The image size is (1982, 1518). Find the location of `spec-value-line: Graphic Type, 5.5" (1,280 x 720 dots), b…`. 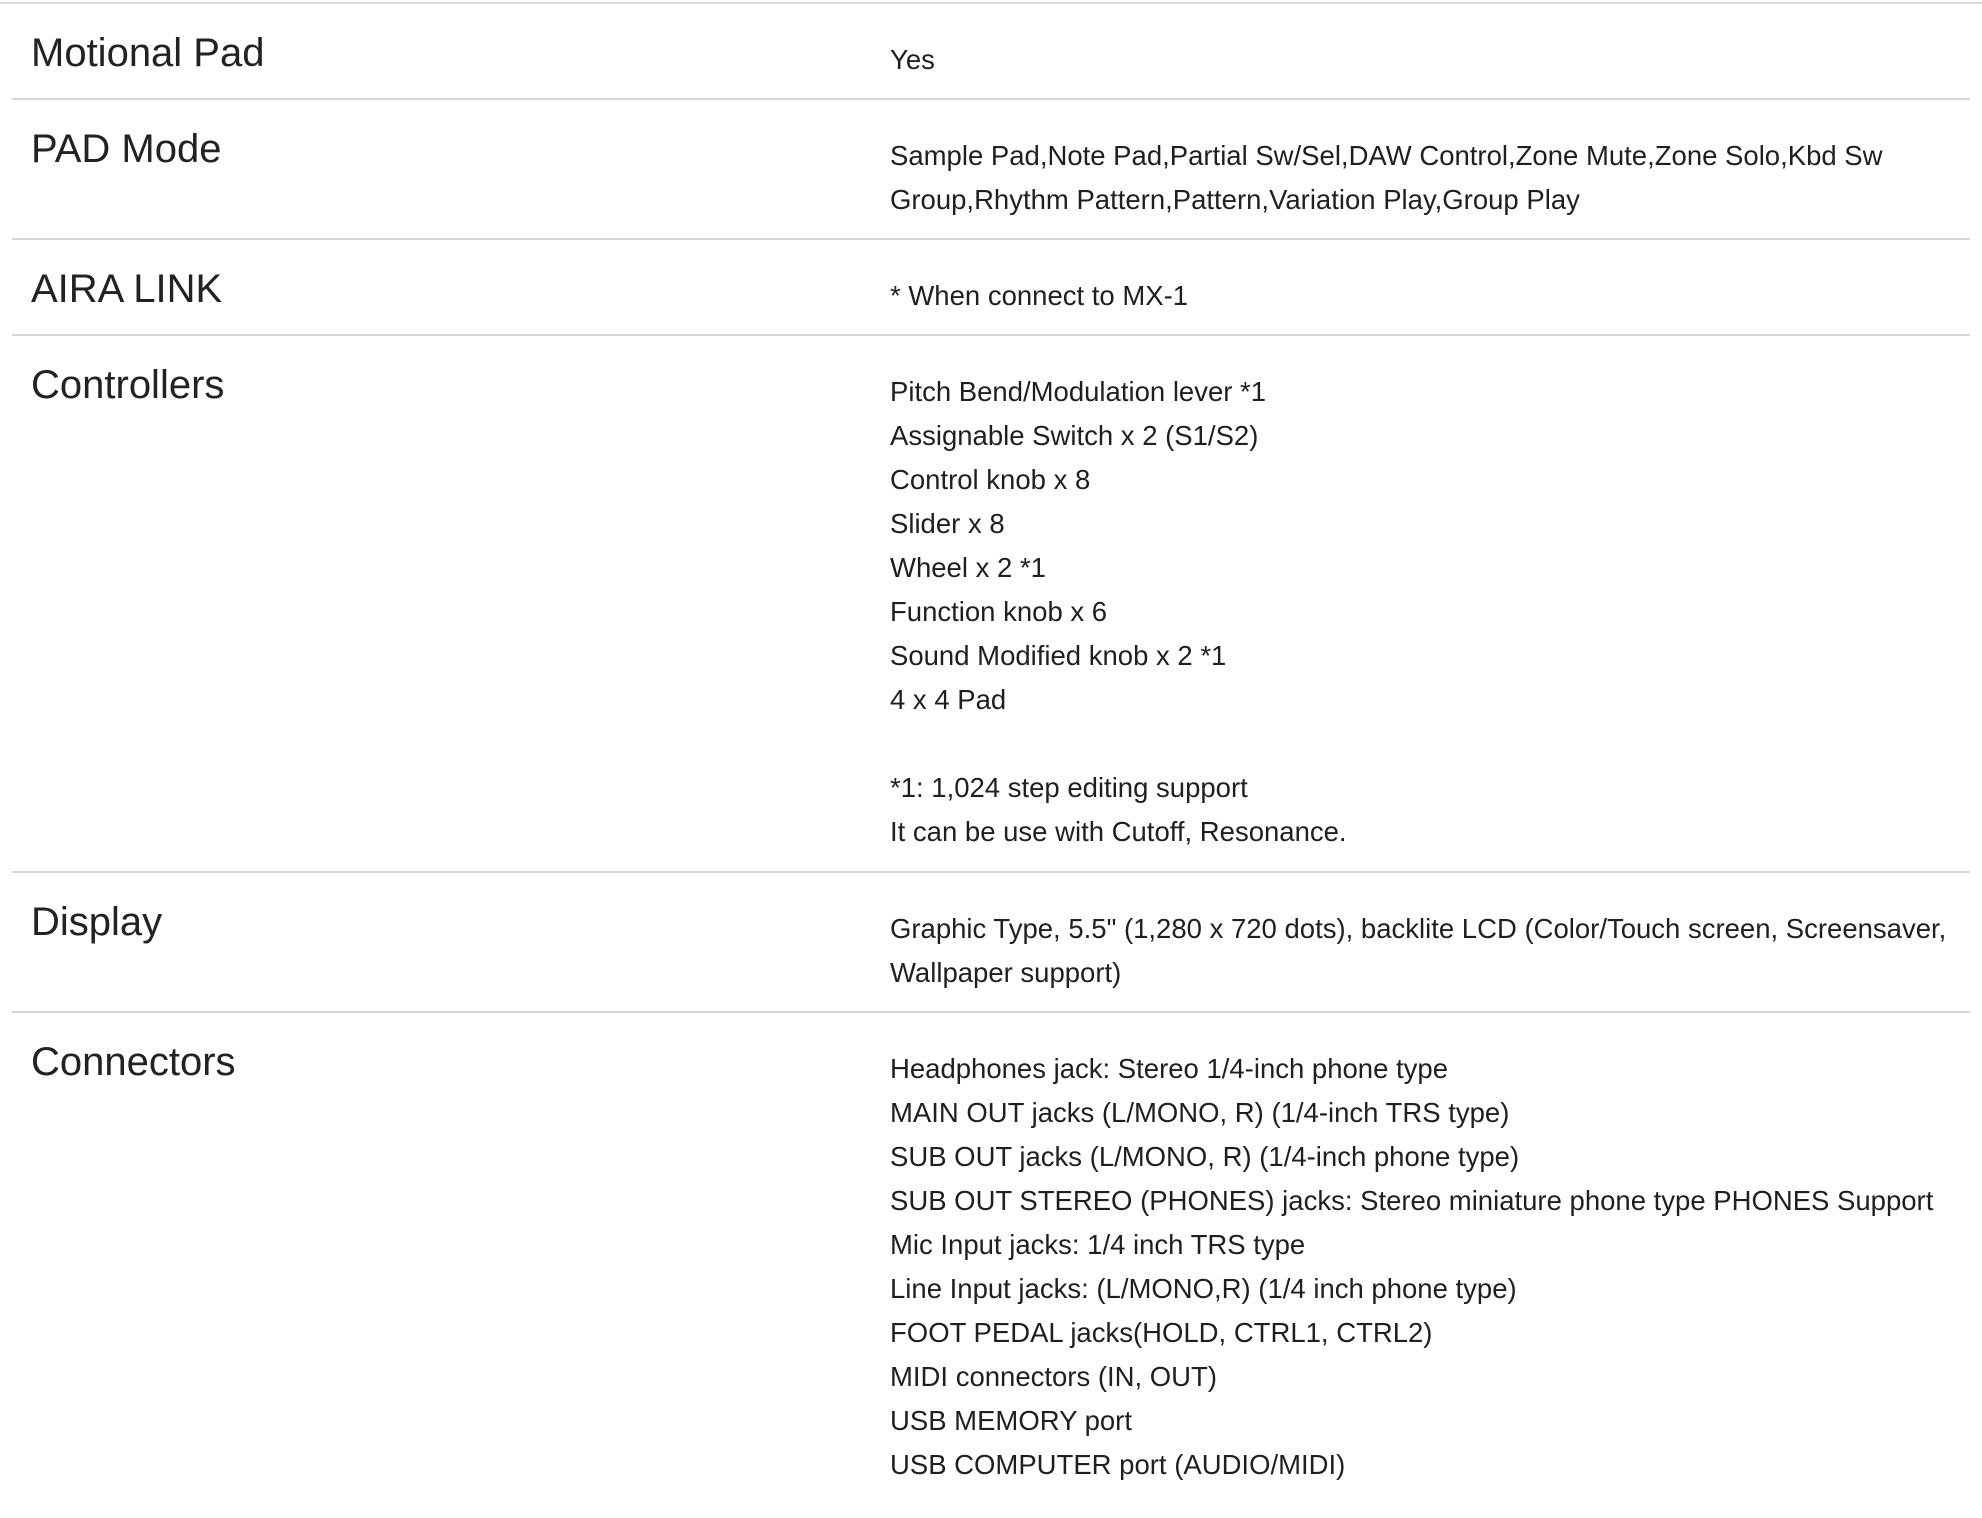

spec-value-line: Graphic Type, 5.5" (1,280 x 720 dots), b… is located at coordinates (1422, 950).